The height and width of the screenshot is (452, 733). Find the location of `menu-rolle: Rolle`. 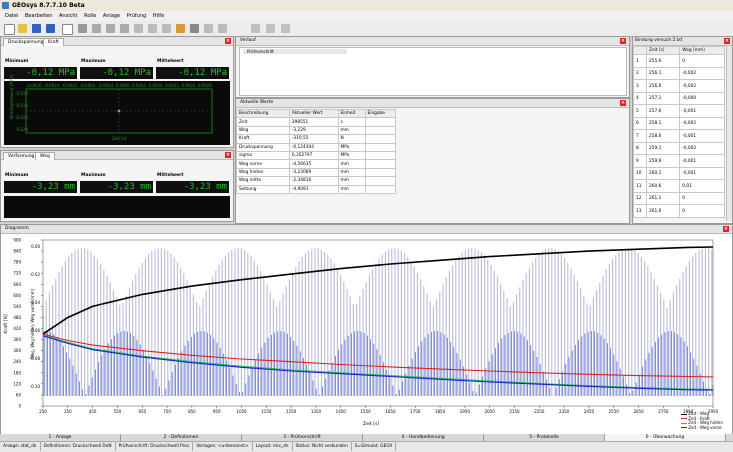

menu-rolle: Rolle is located at coordinates (90, 16).